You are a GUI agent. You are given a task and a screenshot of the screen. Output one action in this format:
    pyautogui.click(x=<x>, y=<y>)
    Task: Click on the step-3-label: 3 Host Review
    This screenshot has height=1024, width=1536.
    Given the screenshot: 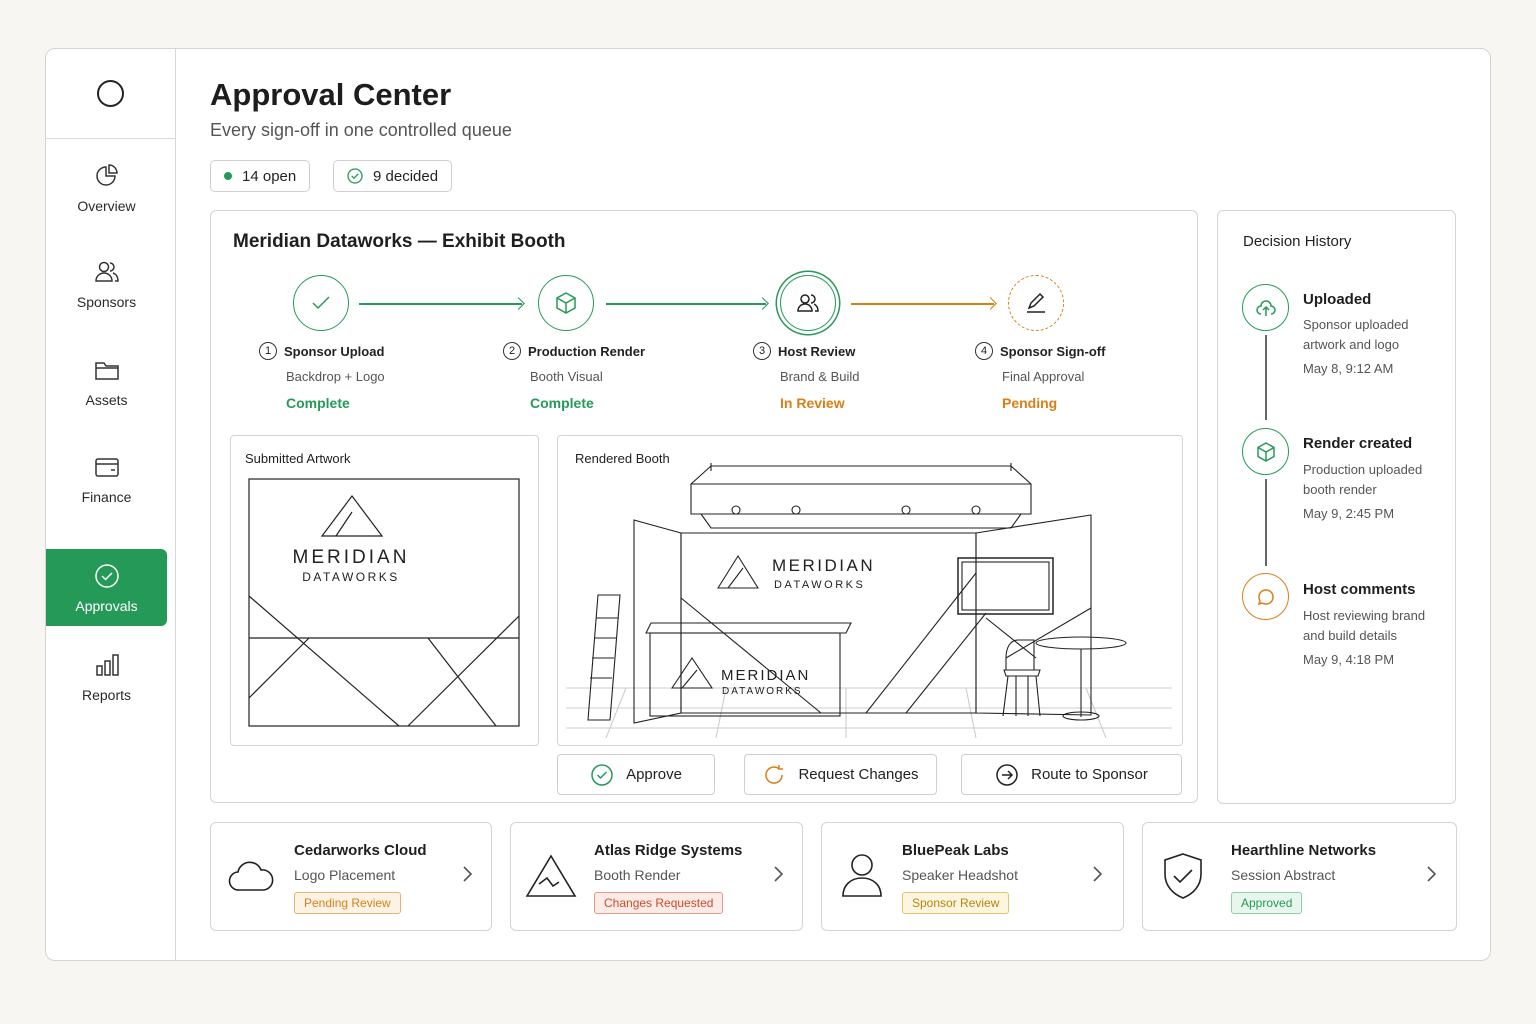 What is the action you would take?
    pyautogui.click(x=804, y=351)
    